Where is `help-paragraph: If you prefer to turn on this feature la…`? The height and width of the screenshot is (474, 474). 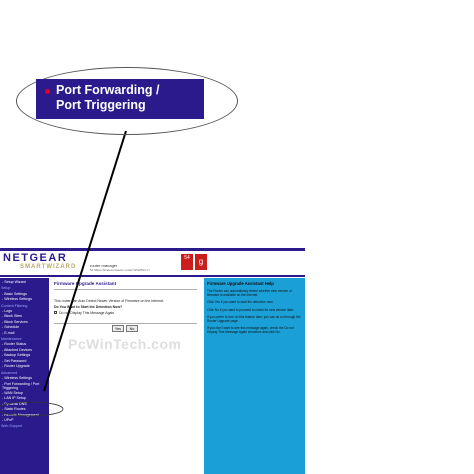
help-paragraph: If you prefer to turn on this feature la… is located at coordinates (254, 319).